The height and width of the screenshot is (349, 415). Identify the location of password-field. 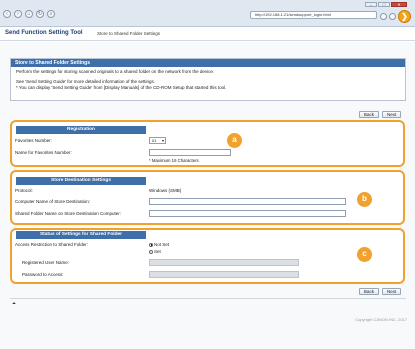
(224, 274).